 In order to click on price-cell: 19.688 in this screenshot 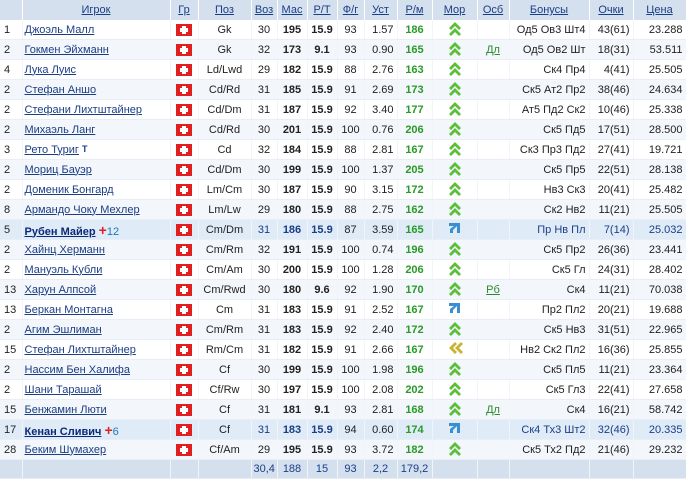, I will do `click(659, 309)`.